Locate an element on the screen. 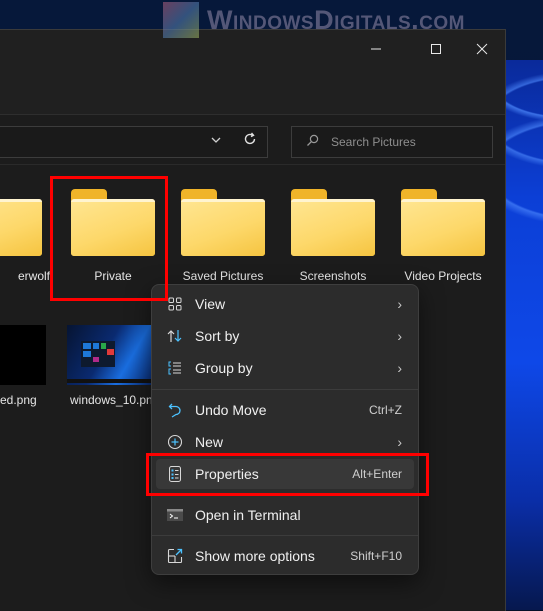 This screenshot has width=543, height=611. folder-label: Saved Pictures is located at coordinates (223, 276).